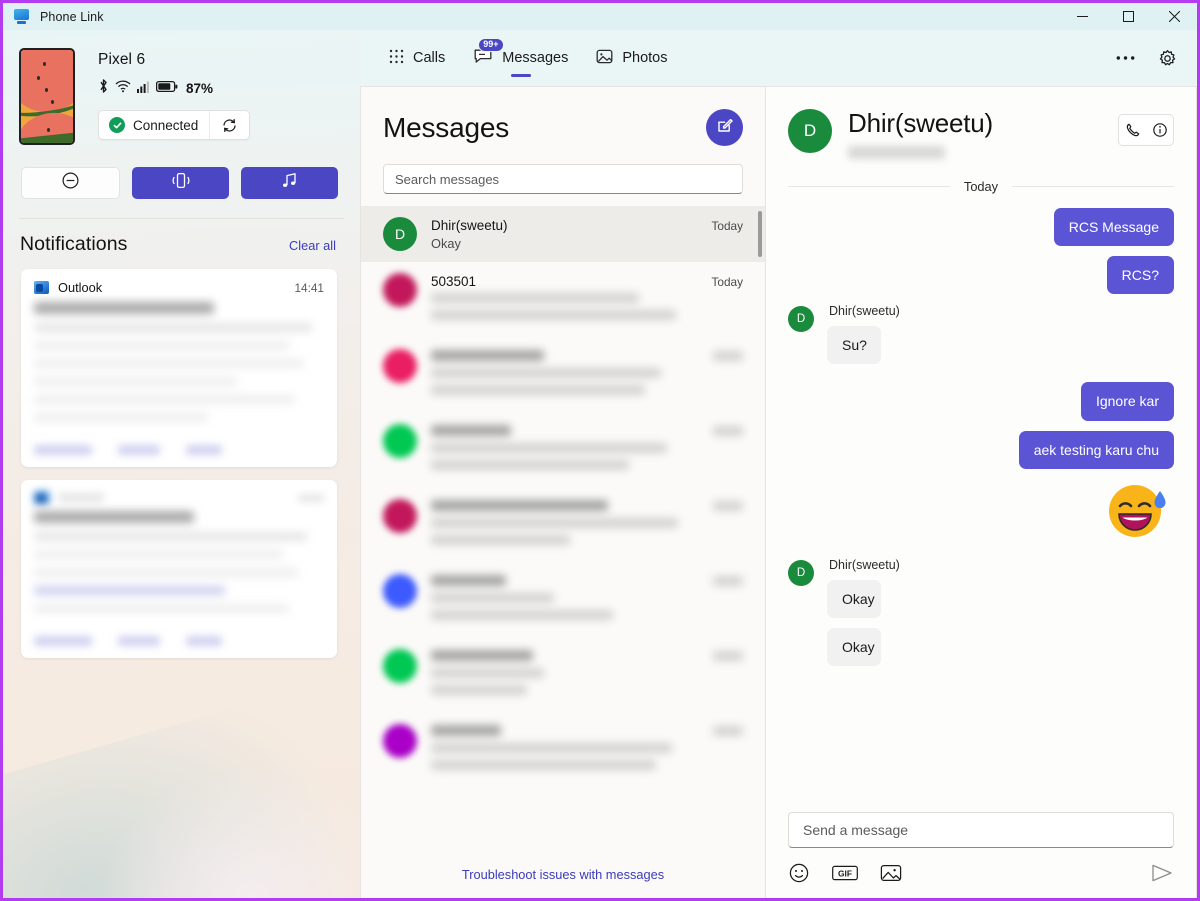  What do you see at coordinates (1127, 401) in the screenshot?
I see `message-bubble-outgoing: Ignore kar` at bounding box center [1127, 401].